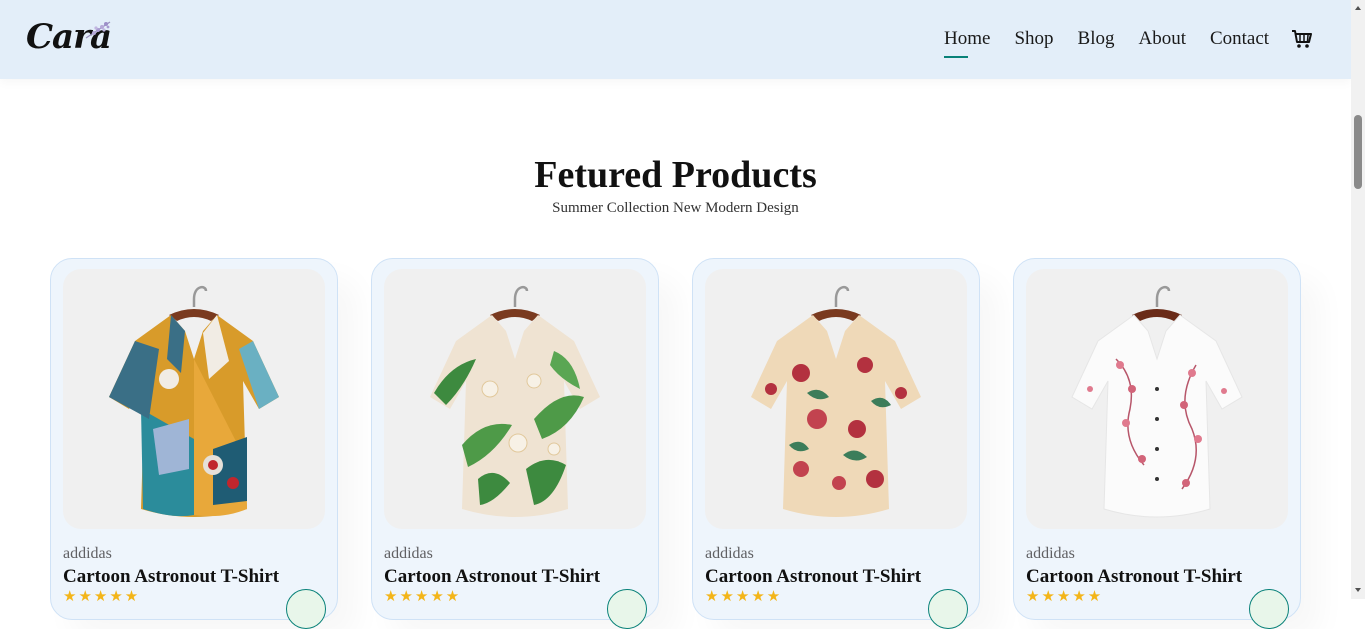 The height and width of the screenshot is (629, 1365). I want to click on nav-about: About, so click(1162, 39).